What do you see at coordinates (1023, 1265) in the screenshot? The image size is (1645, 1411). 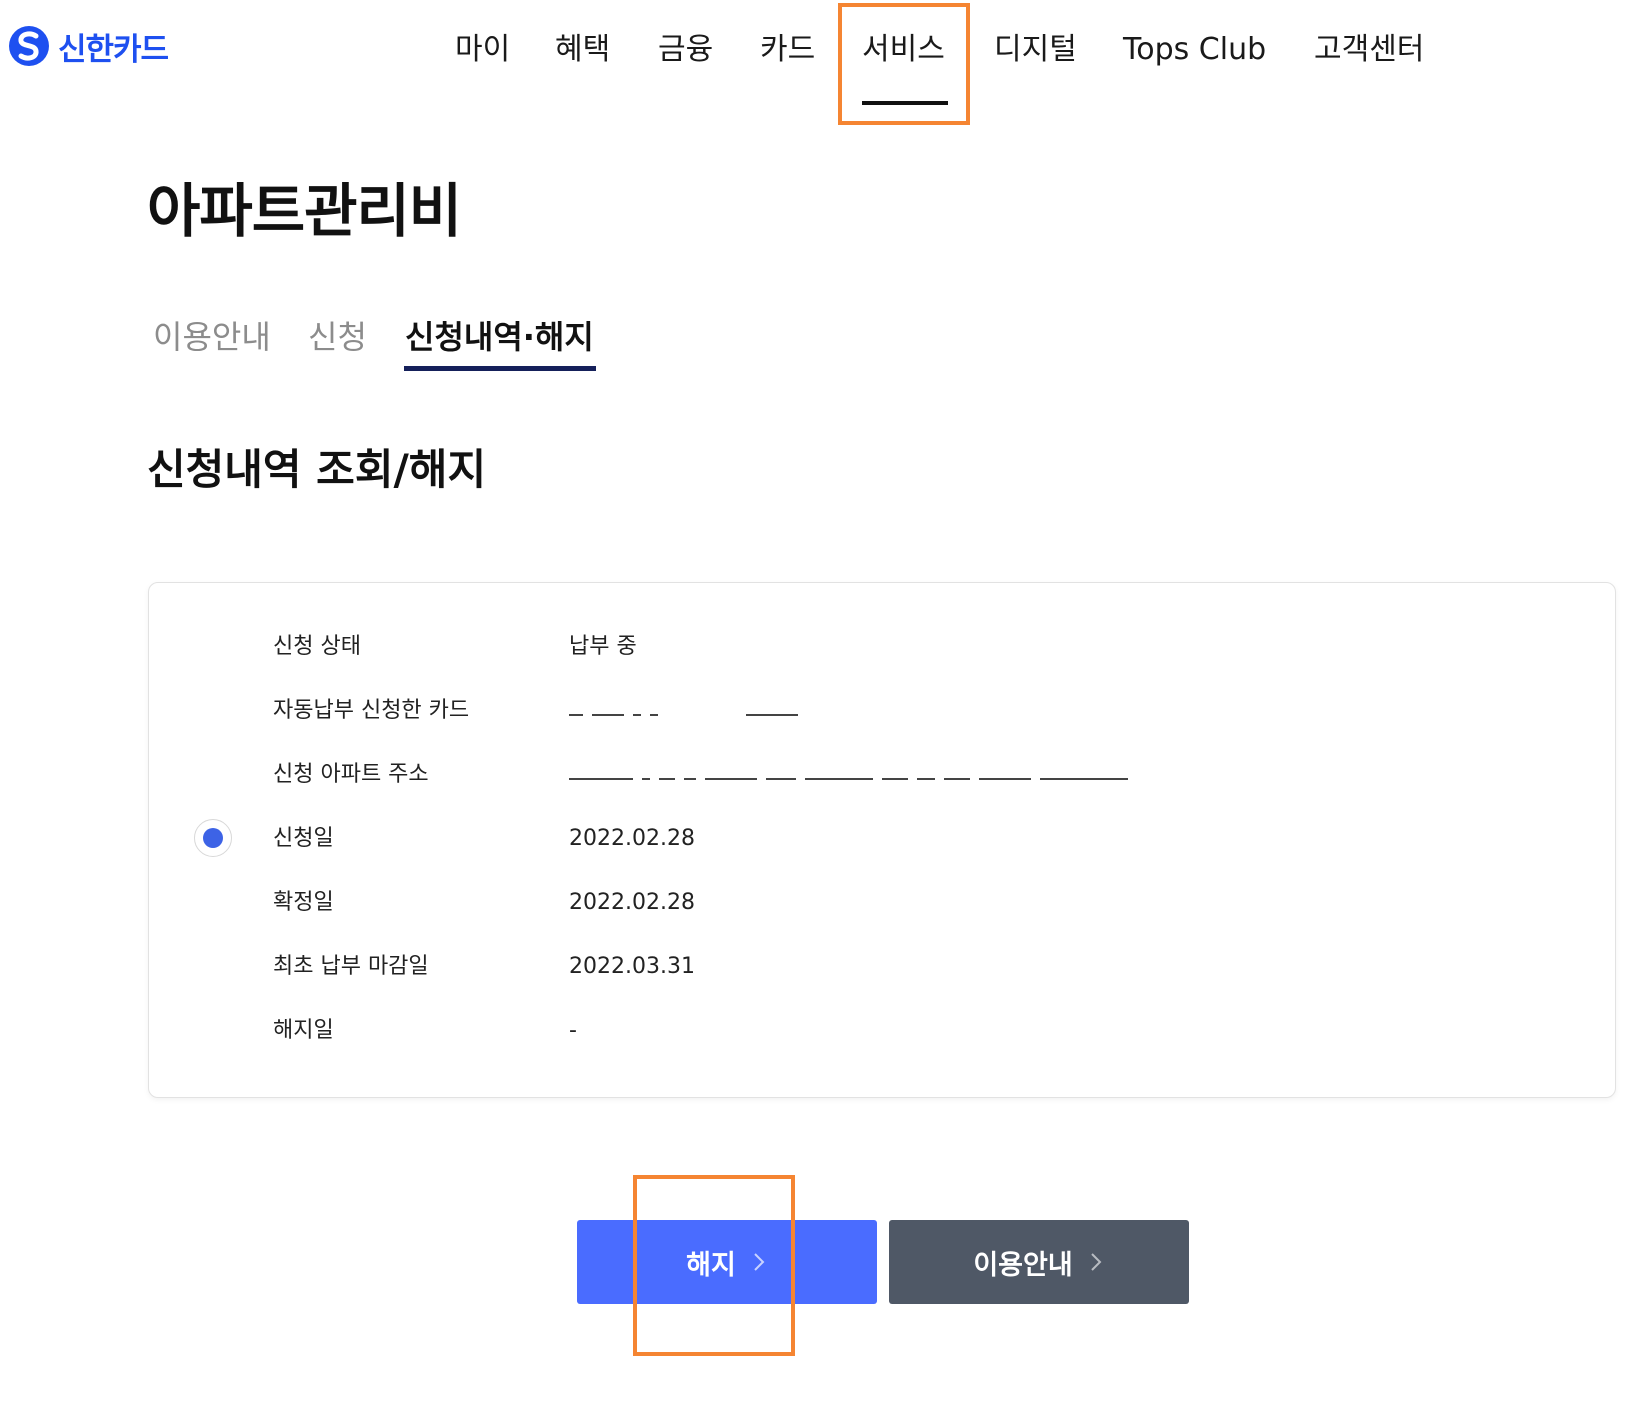 I see `usage-guide-button-label: 이용안내` at bounding box center [1023, 1265].